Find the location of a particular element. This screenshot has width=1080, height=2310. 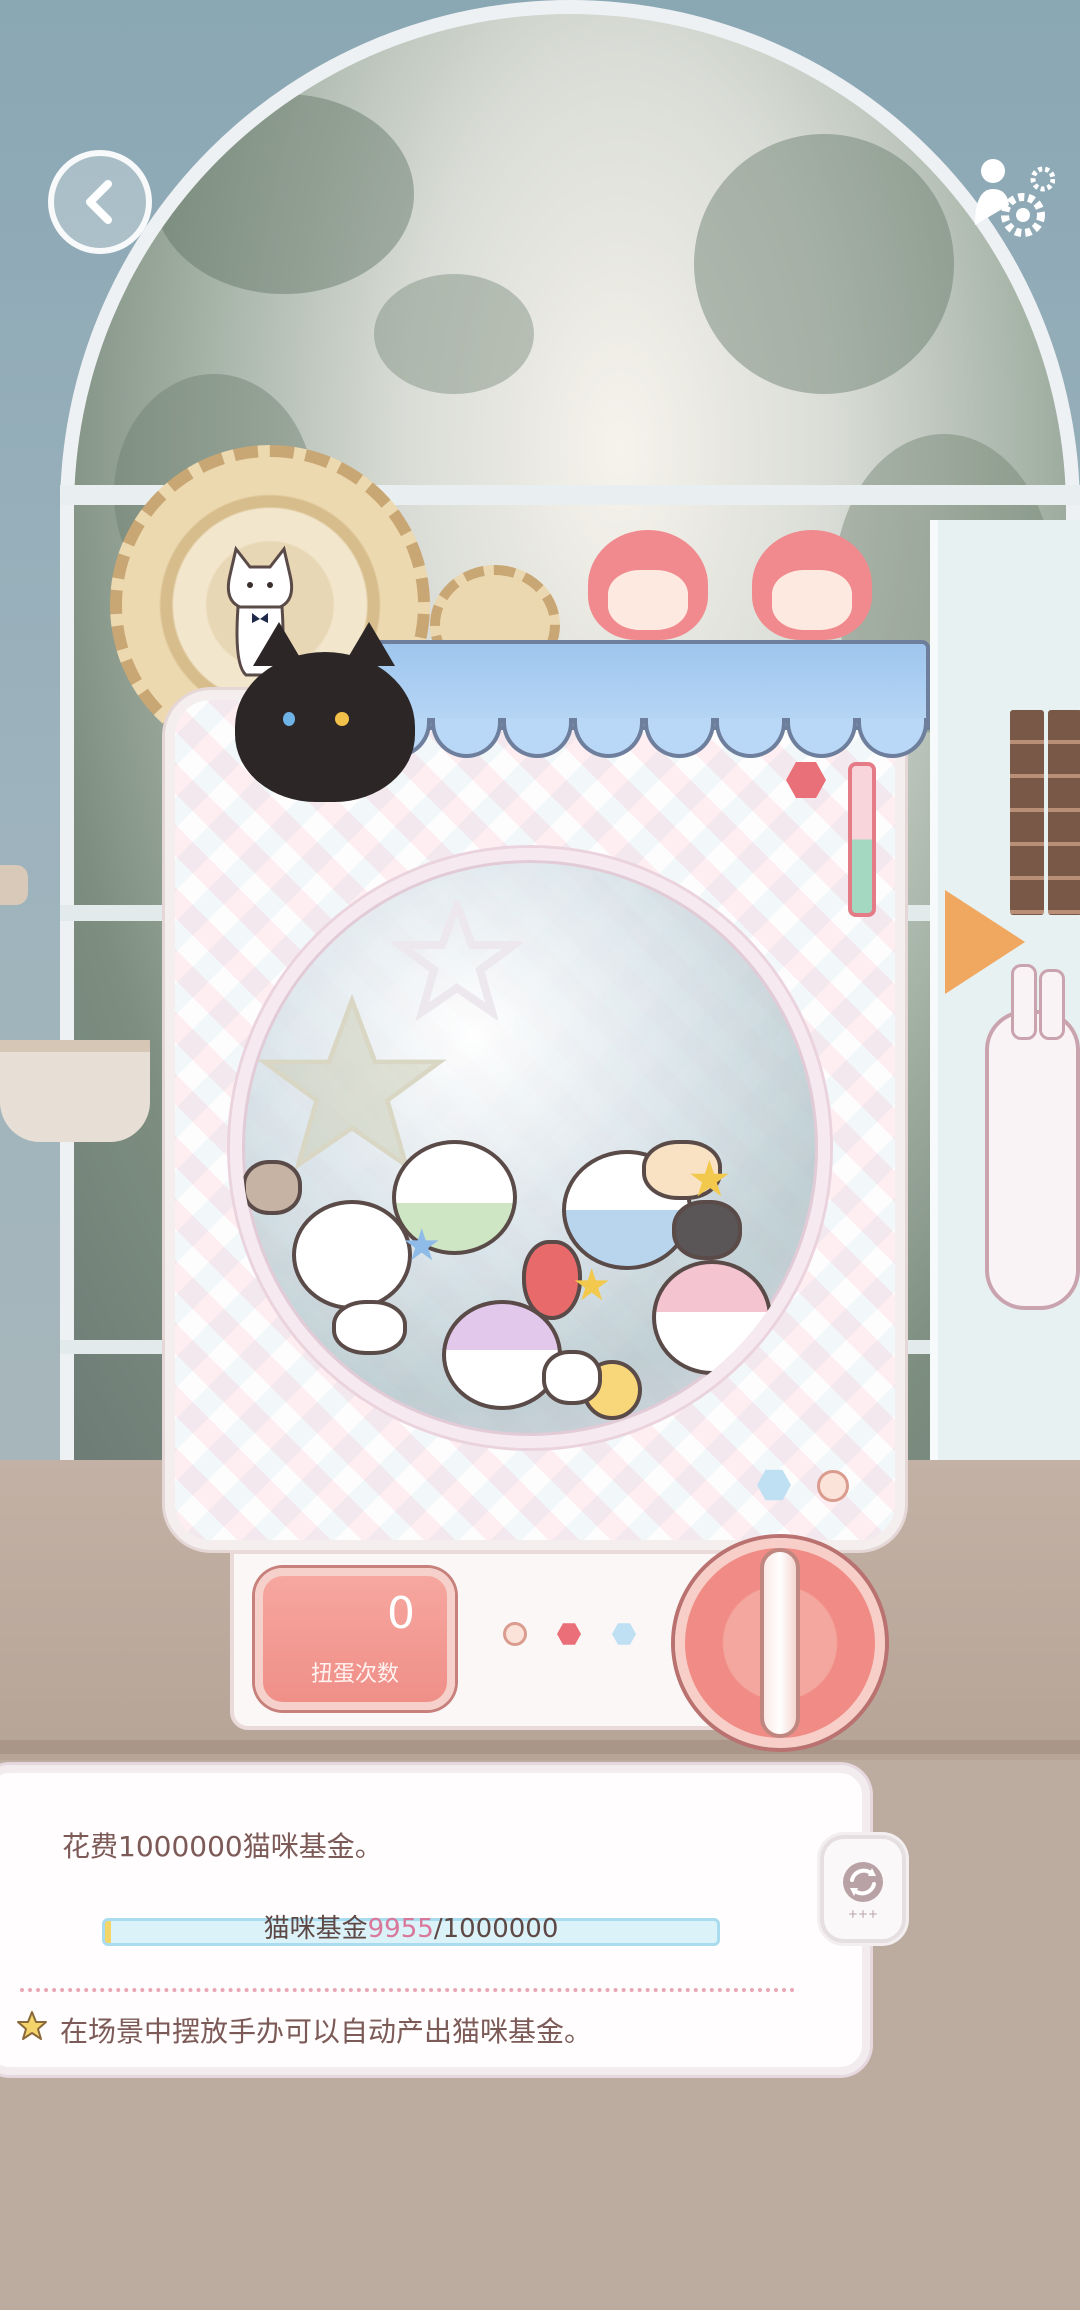

gacha-count-label: 扭蛋次数 is located at coordinates (354, 1674).